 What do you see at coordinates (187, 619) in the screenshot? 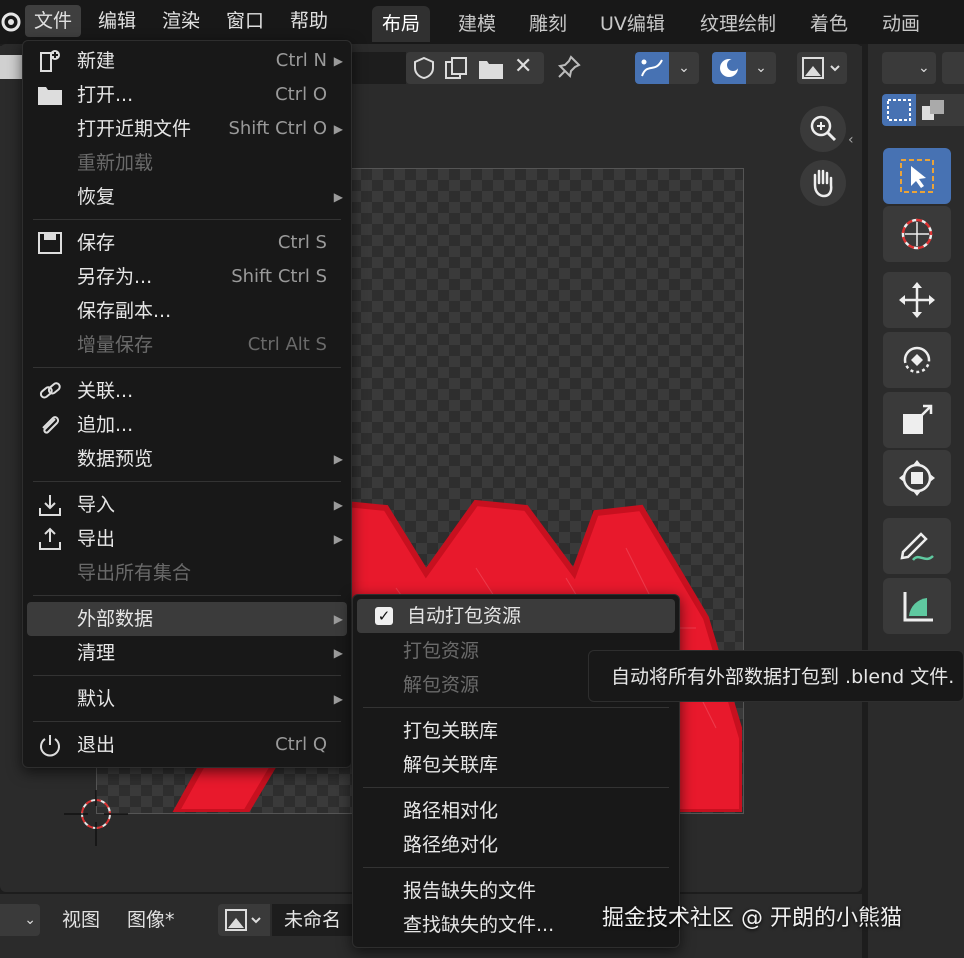
I see `menu-item-external-data: 外部数据 ▶` at bounding box center [187, 619].